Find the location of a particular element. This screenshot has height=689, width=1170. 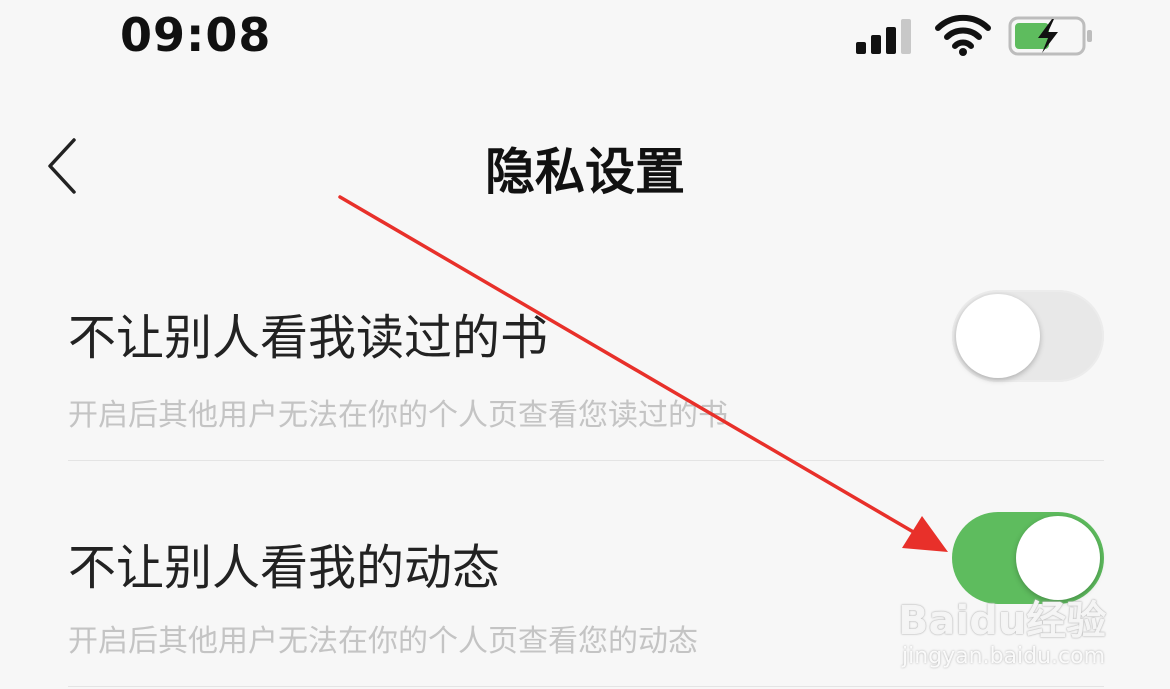

setting-title: 不让别人看我的动态 is located at coordinates (284, 568).